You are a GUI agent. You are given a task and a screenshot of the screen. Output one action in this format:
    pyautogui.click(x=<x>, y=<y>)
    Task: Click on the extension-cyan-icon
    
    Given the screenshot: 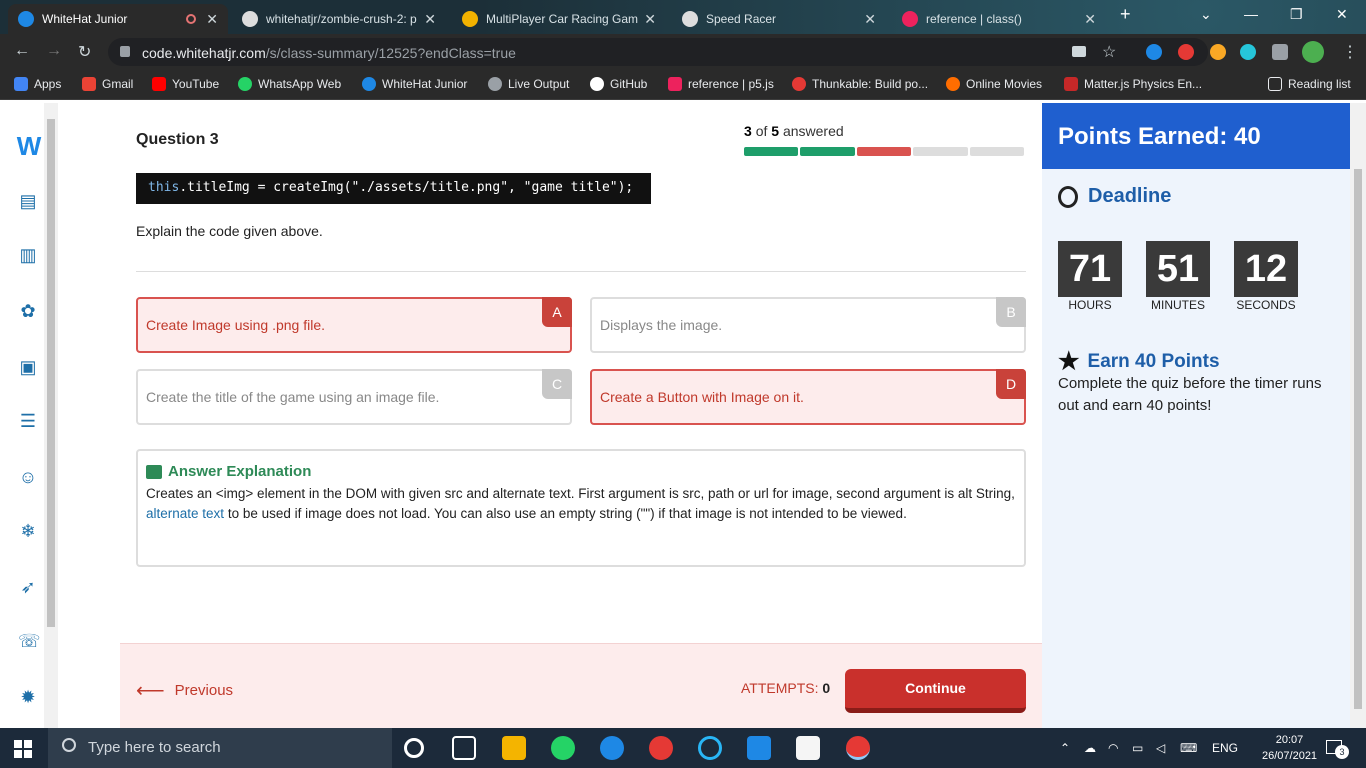 What is the action you would take?
    pyautogui.click(x=1248, y=52)
    